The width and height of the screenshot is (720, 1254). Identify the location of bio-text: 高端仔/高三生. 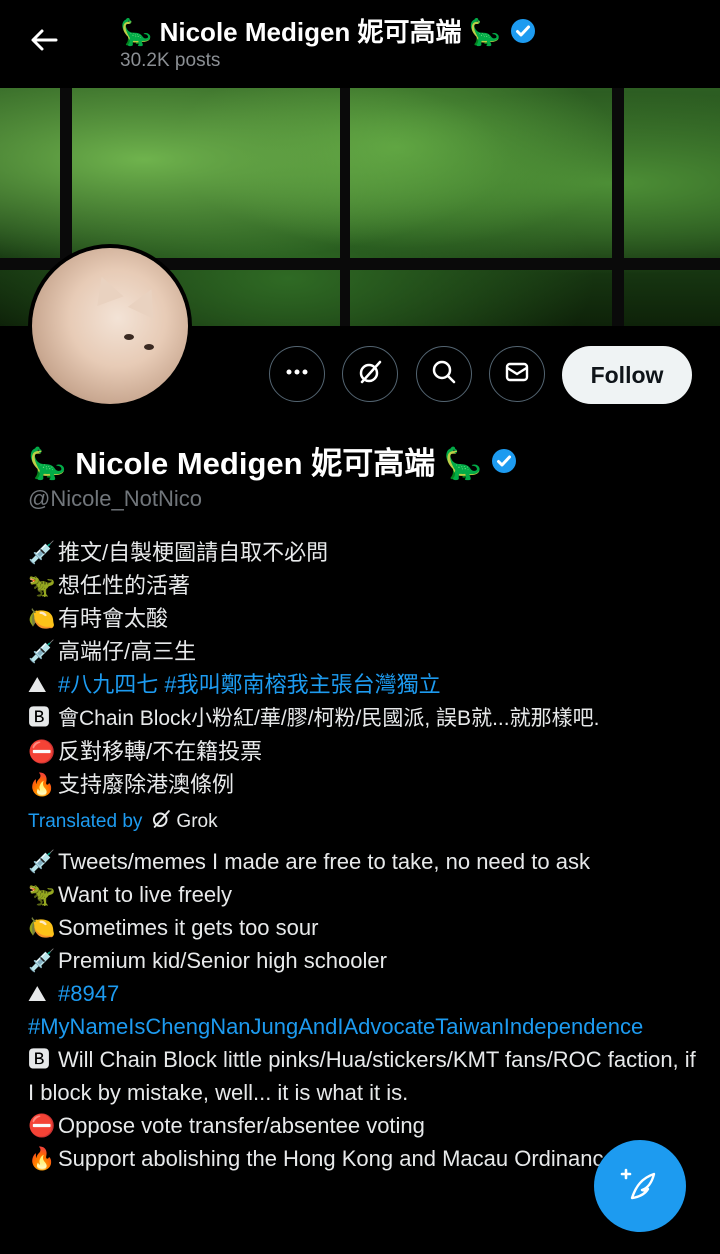
(127, 651).